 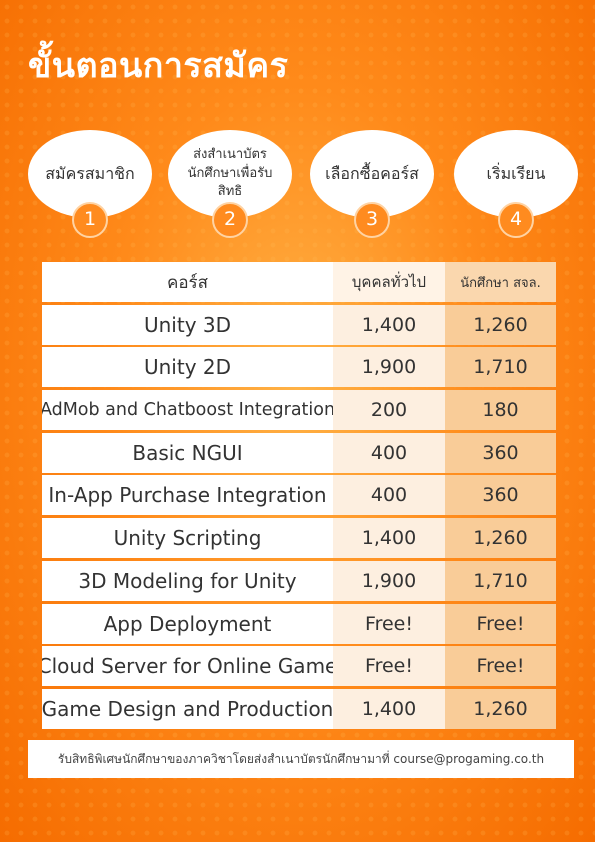 What do you see at coordinates (389, 410) in the screenshot?
I see `general-price: 200` at bounding box center [389, 410].